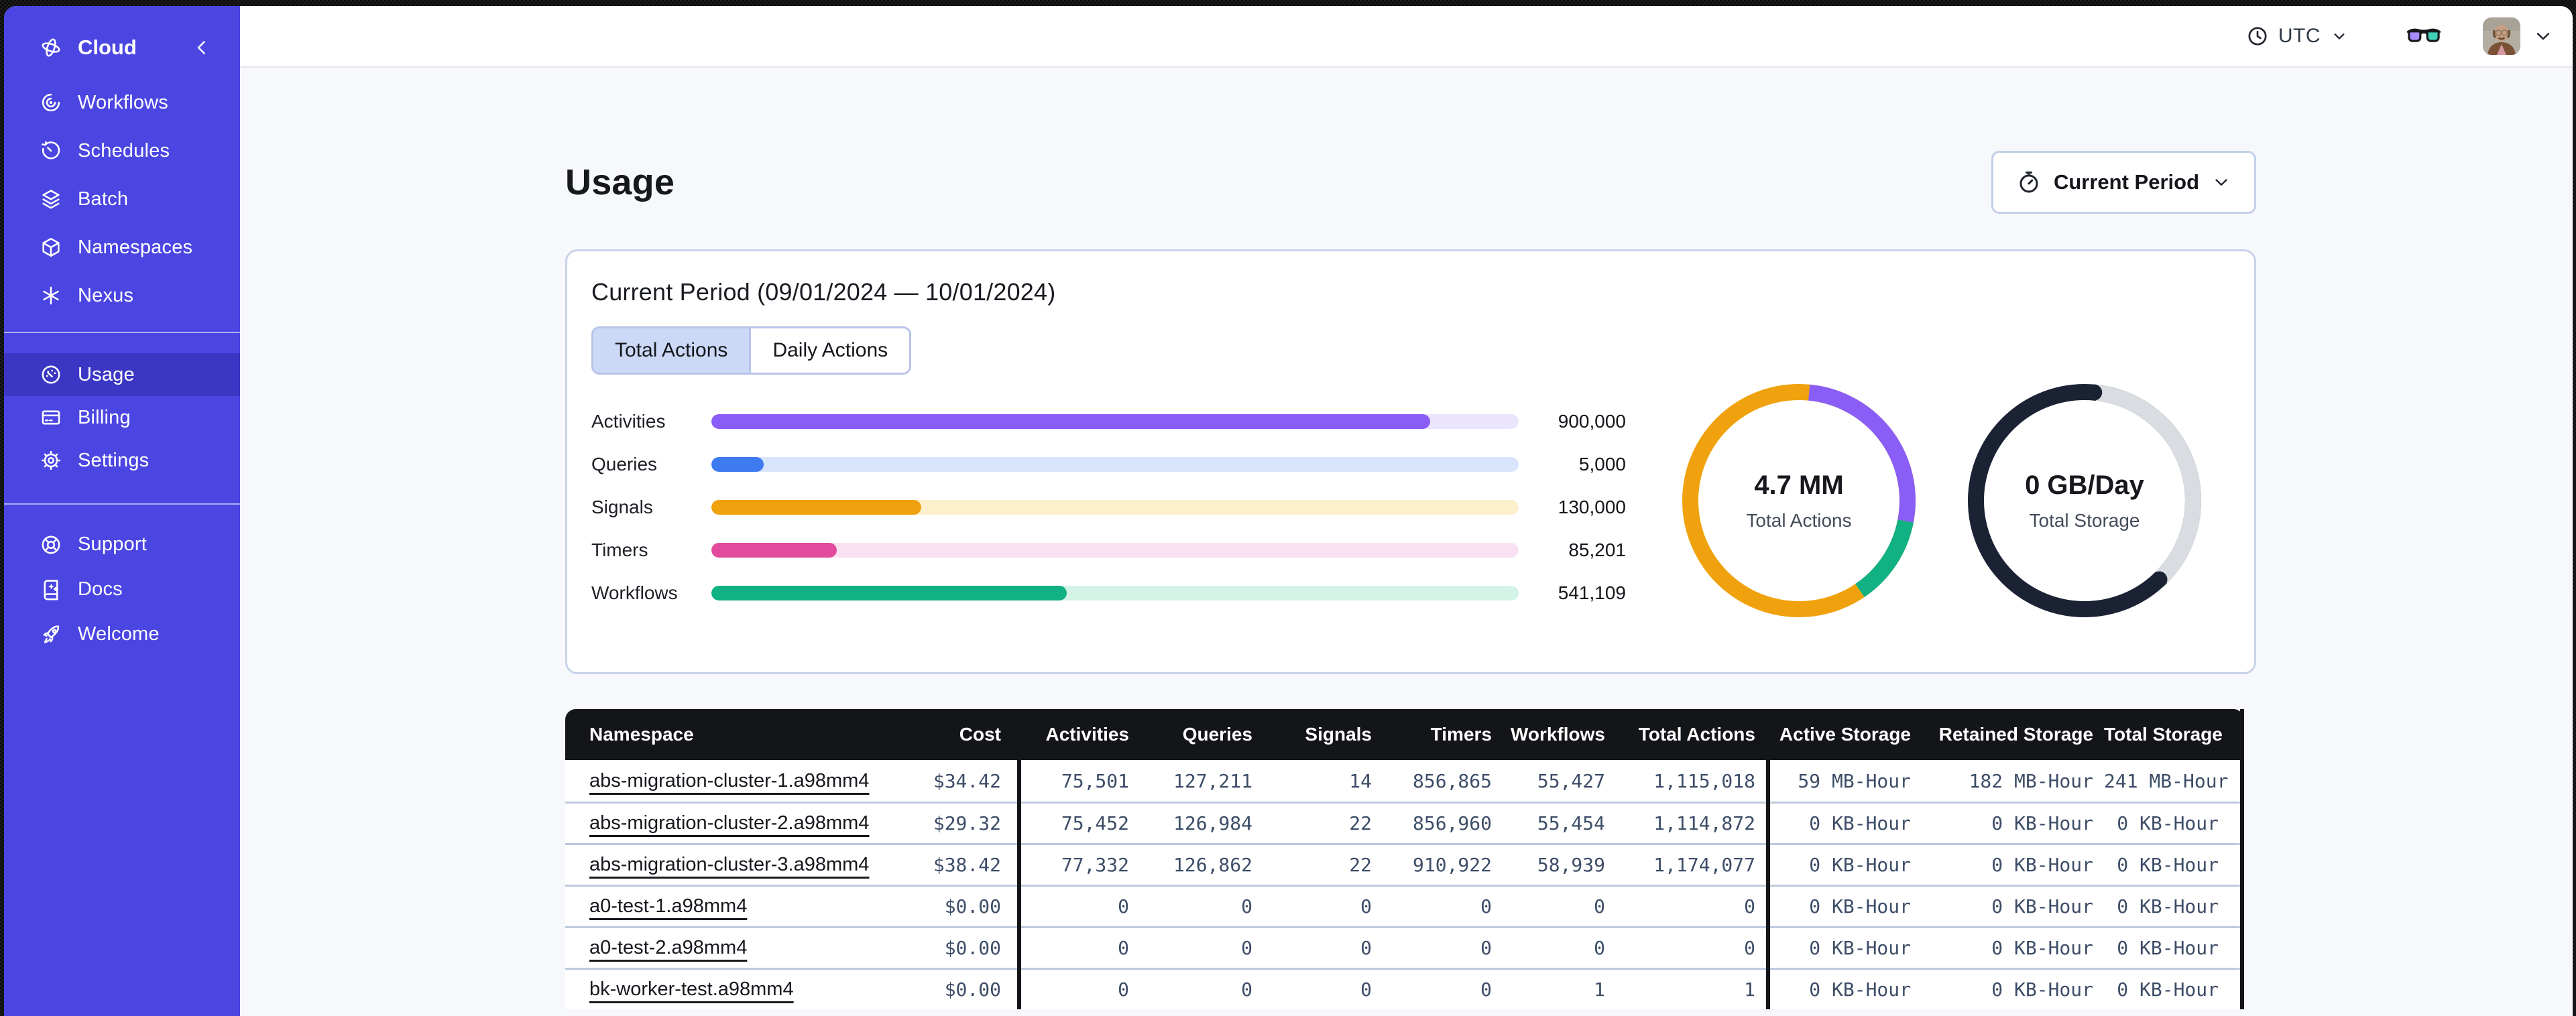  Describe the element at coordinates (620, 182) in the screenshot. I see `page-title: Usage` at that location.